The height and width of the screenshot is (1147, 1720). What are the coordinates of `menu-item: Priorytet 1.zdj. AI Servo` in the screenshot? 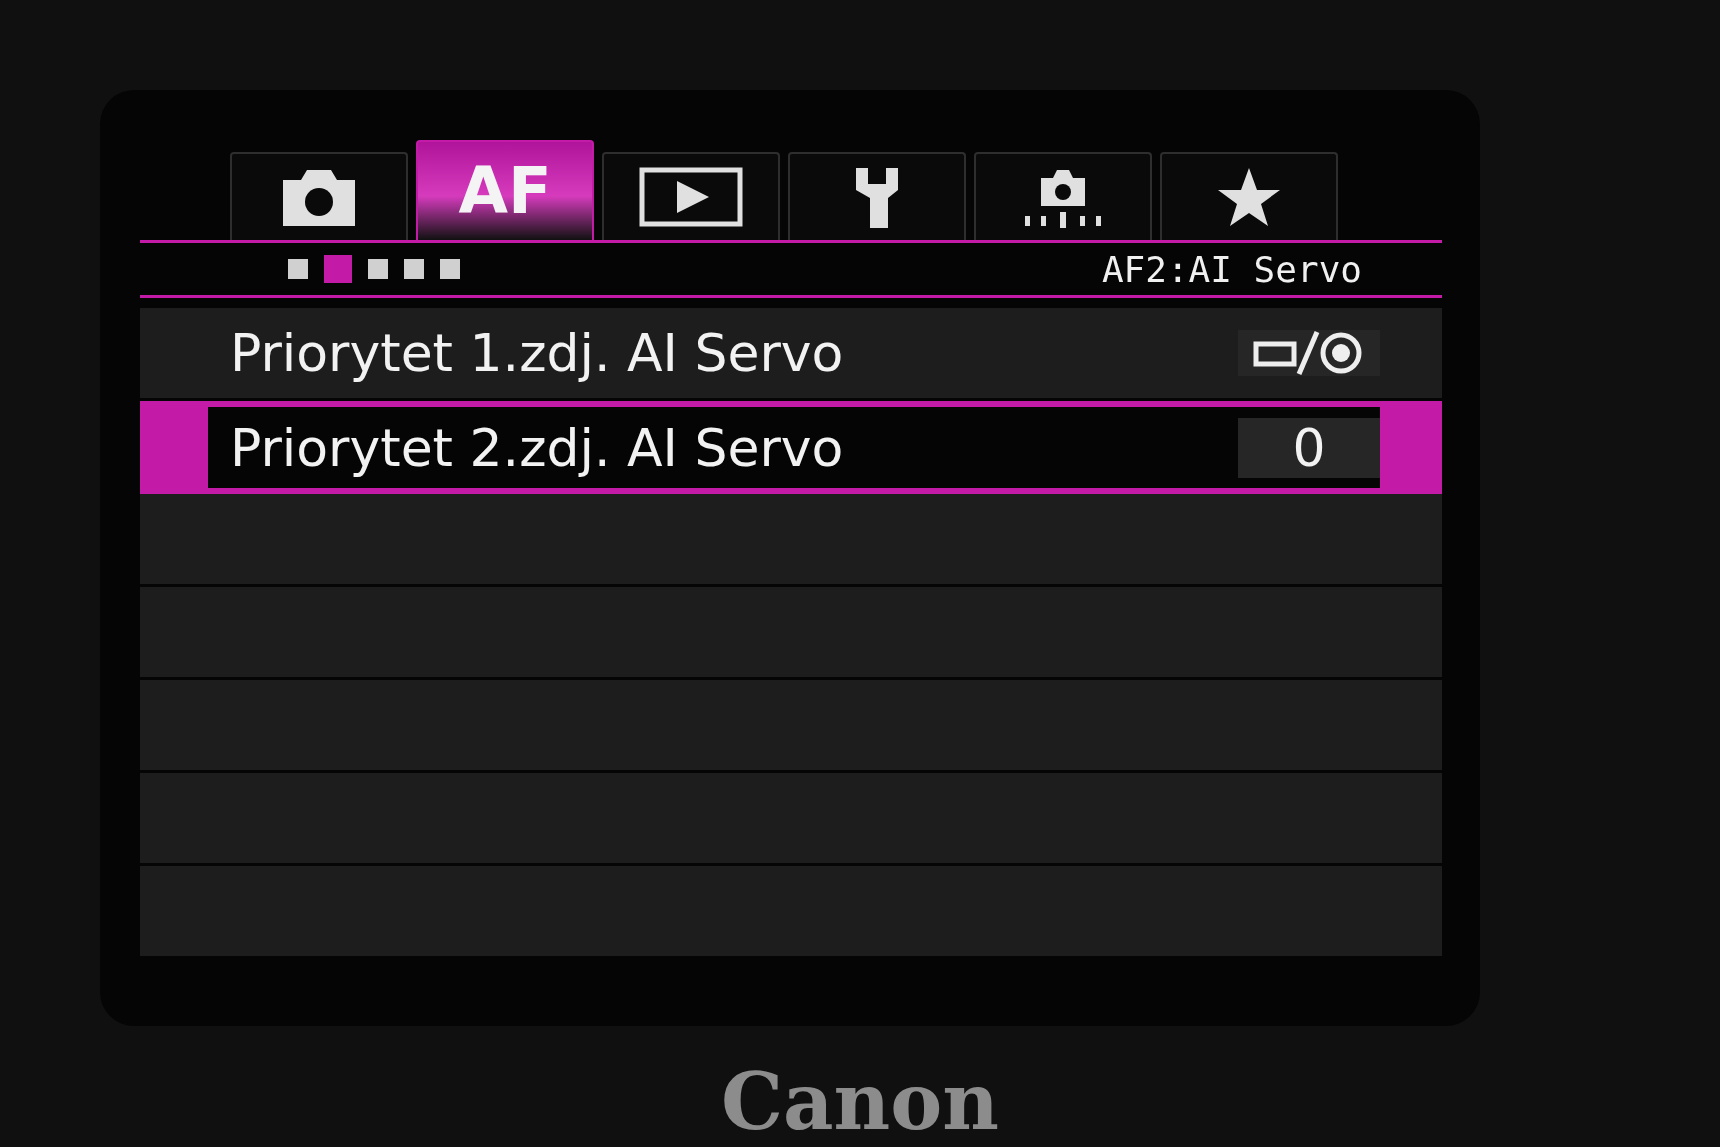 It's located at (791, 354).